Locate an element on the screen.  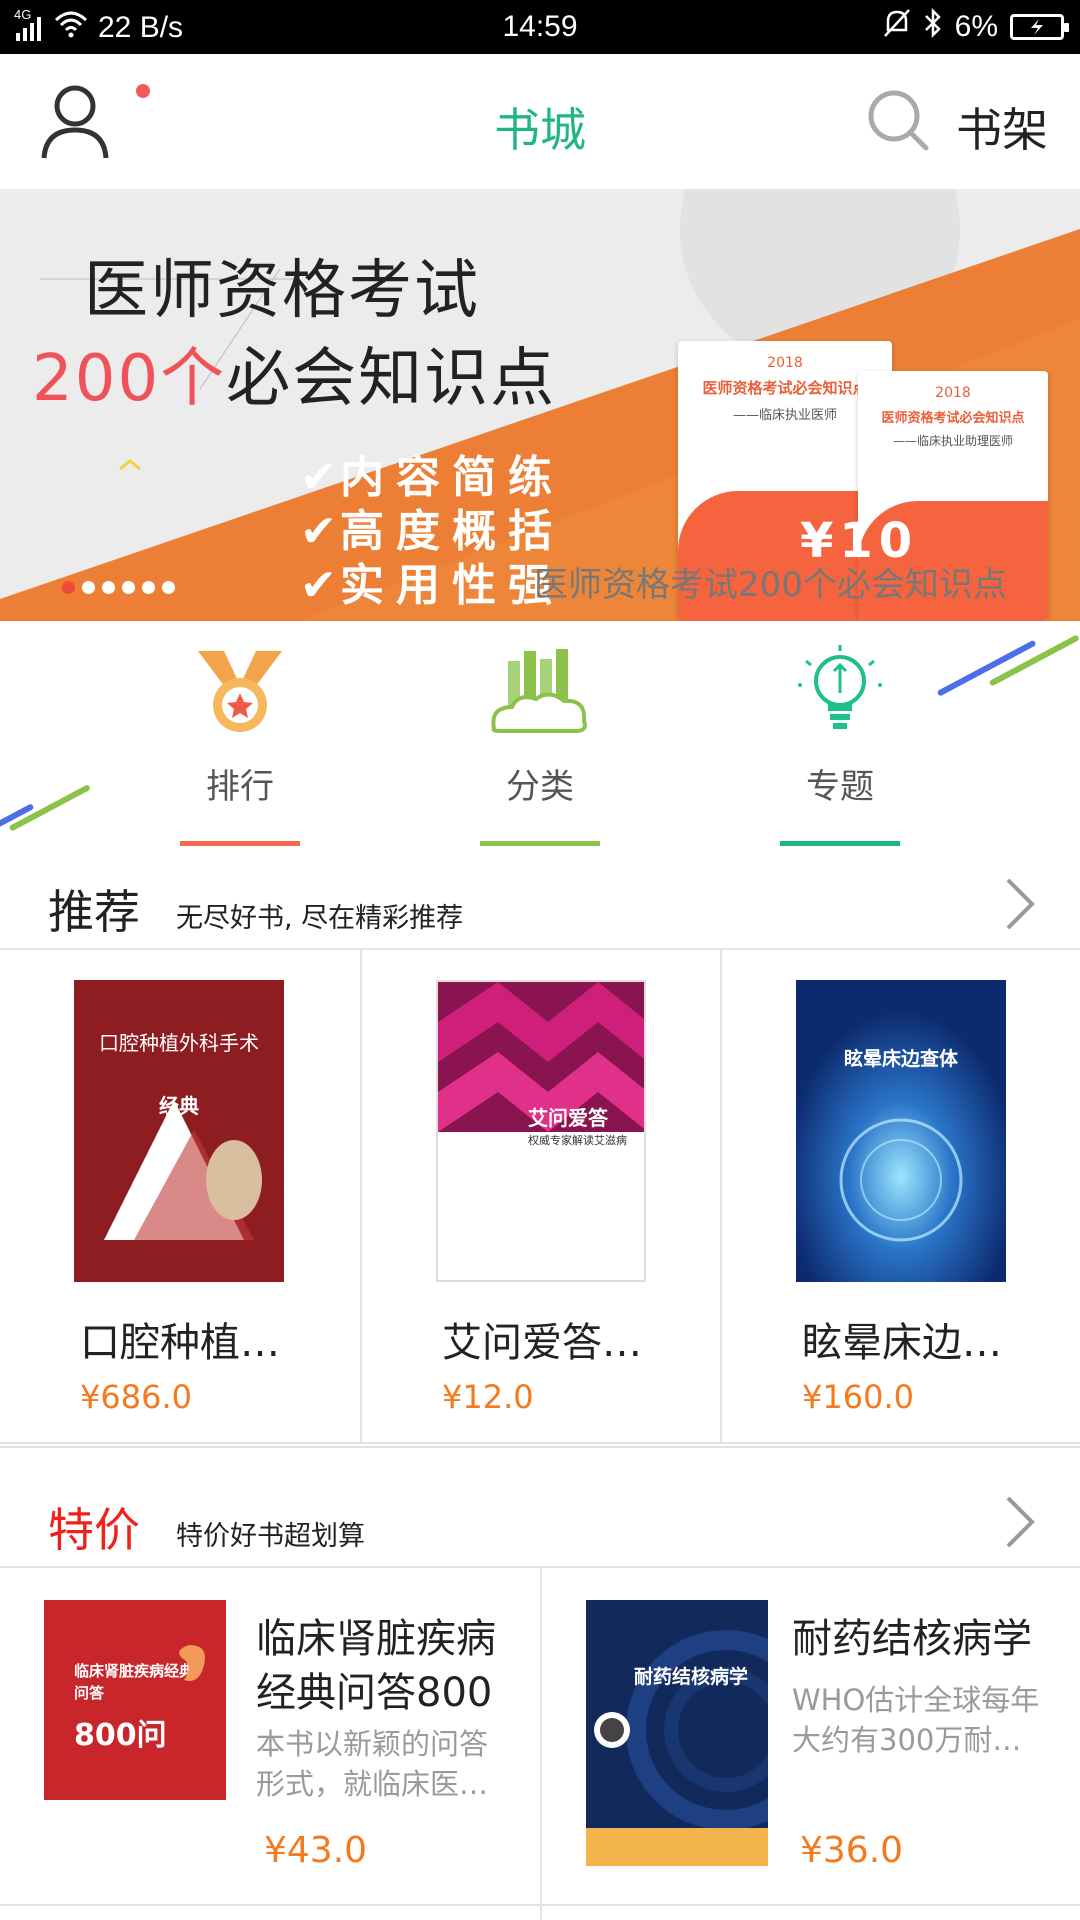
category-topics: 专题 is located at coordinates (840, 746).